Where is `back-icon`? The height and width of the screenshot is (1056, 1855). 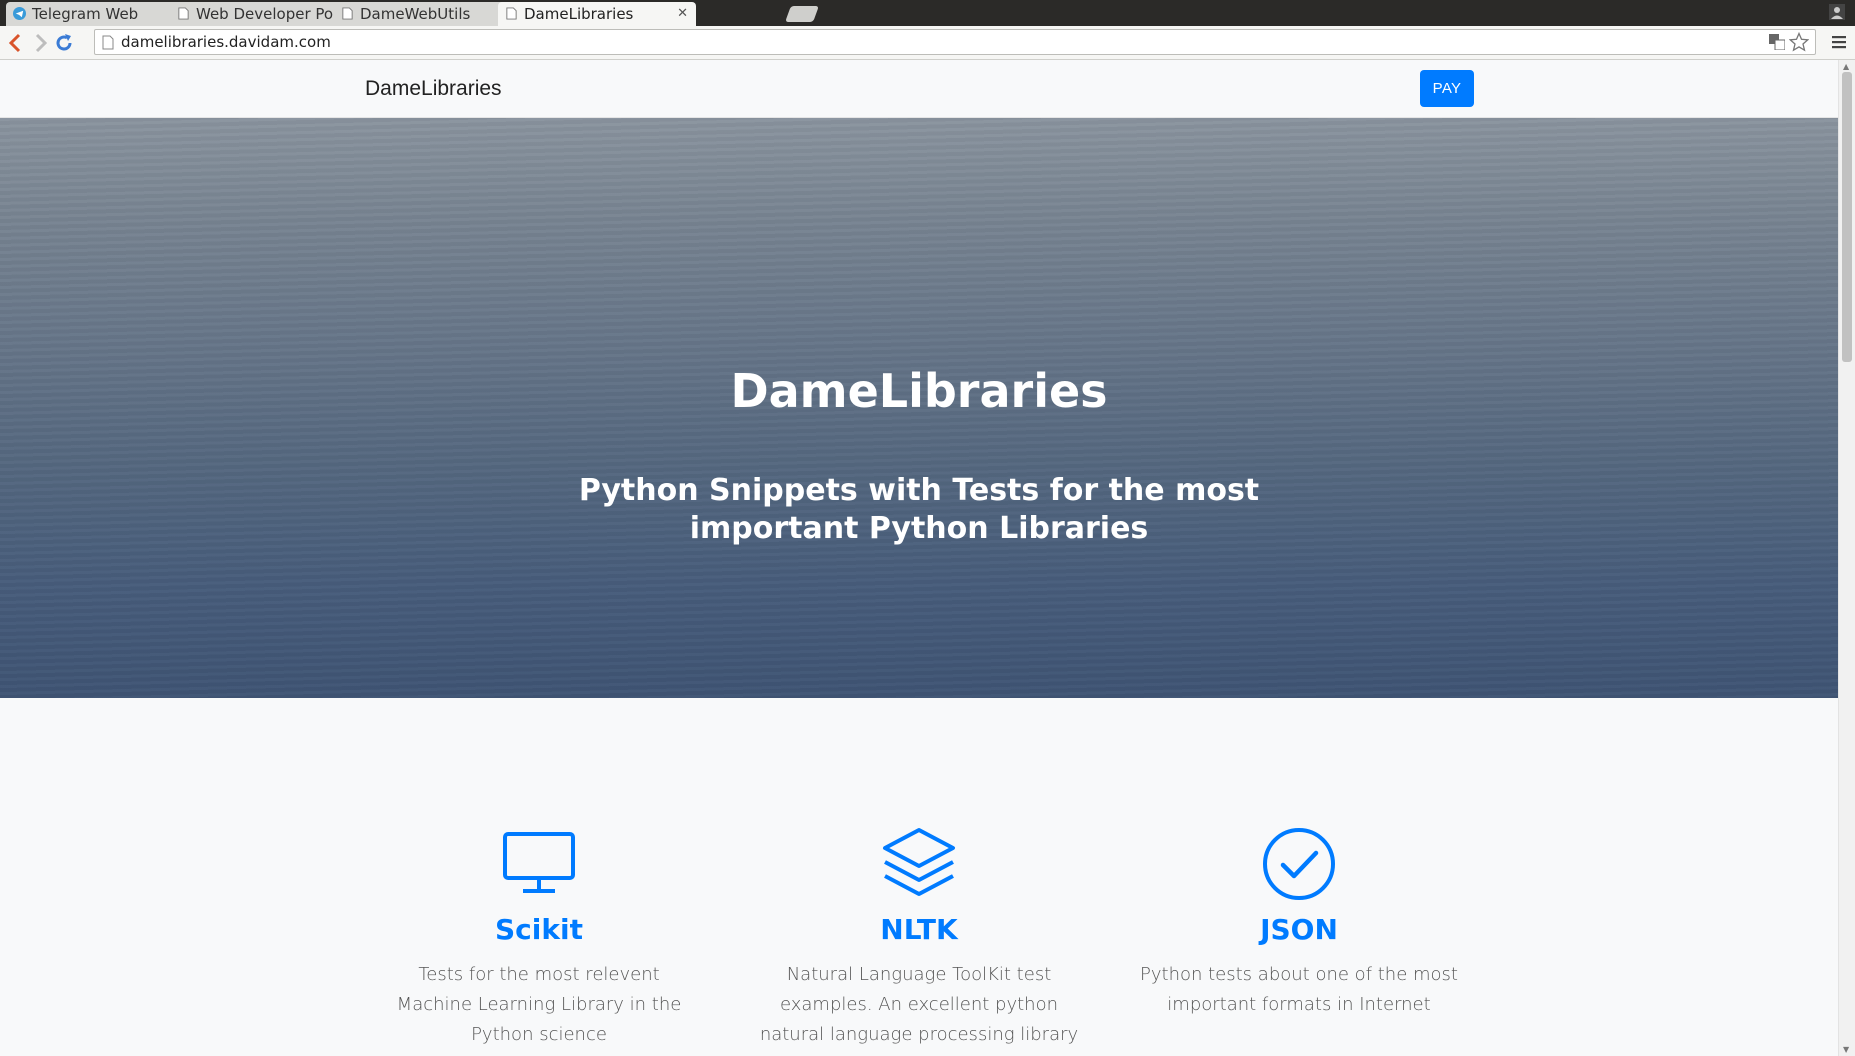 back-icon is located at coordinates (16, 43).